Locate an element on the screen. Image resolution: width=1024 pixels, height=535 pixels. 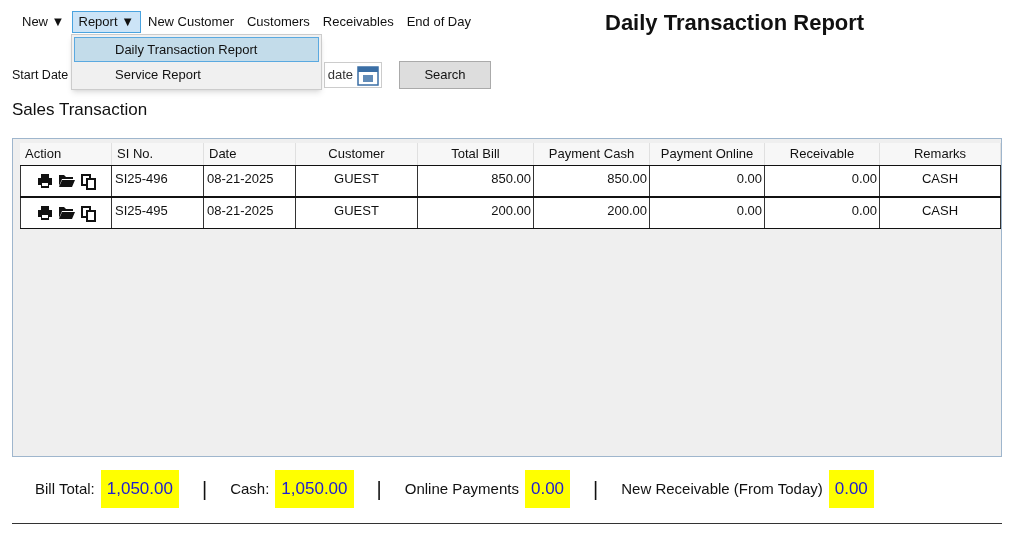
menu-item: Receivables is located at coordinates (358, 22).